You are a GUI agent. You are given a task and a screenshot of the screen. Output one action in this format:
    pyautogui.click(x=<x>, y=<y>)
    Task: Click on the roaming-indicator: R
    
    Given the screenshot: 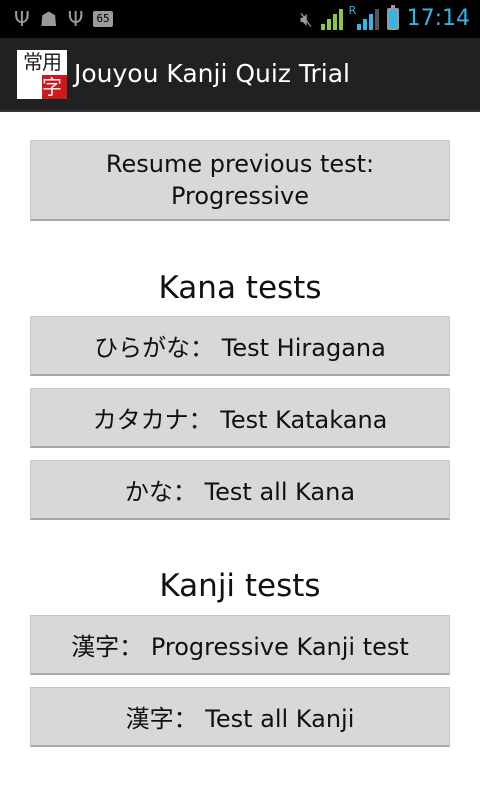 What is the action you would take?
    pyautogui.click(x=352, y=10)
    